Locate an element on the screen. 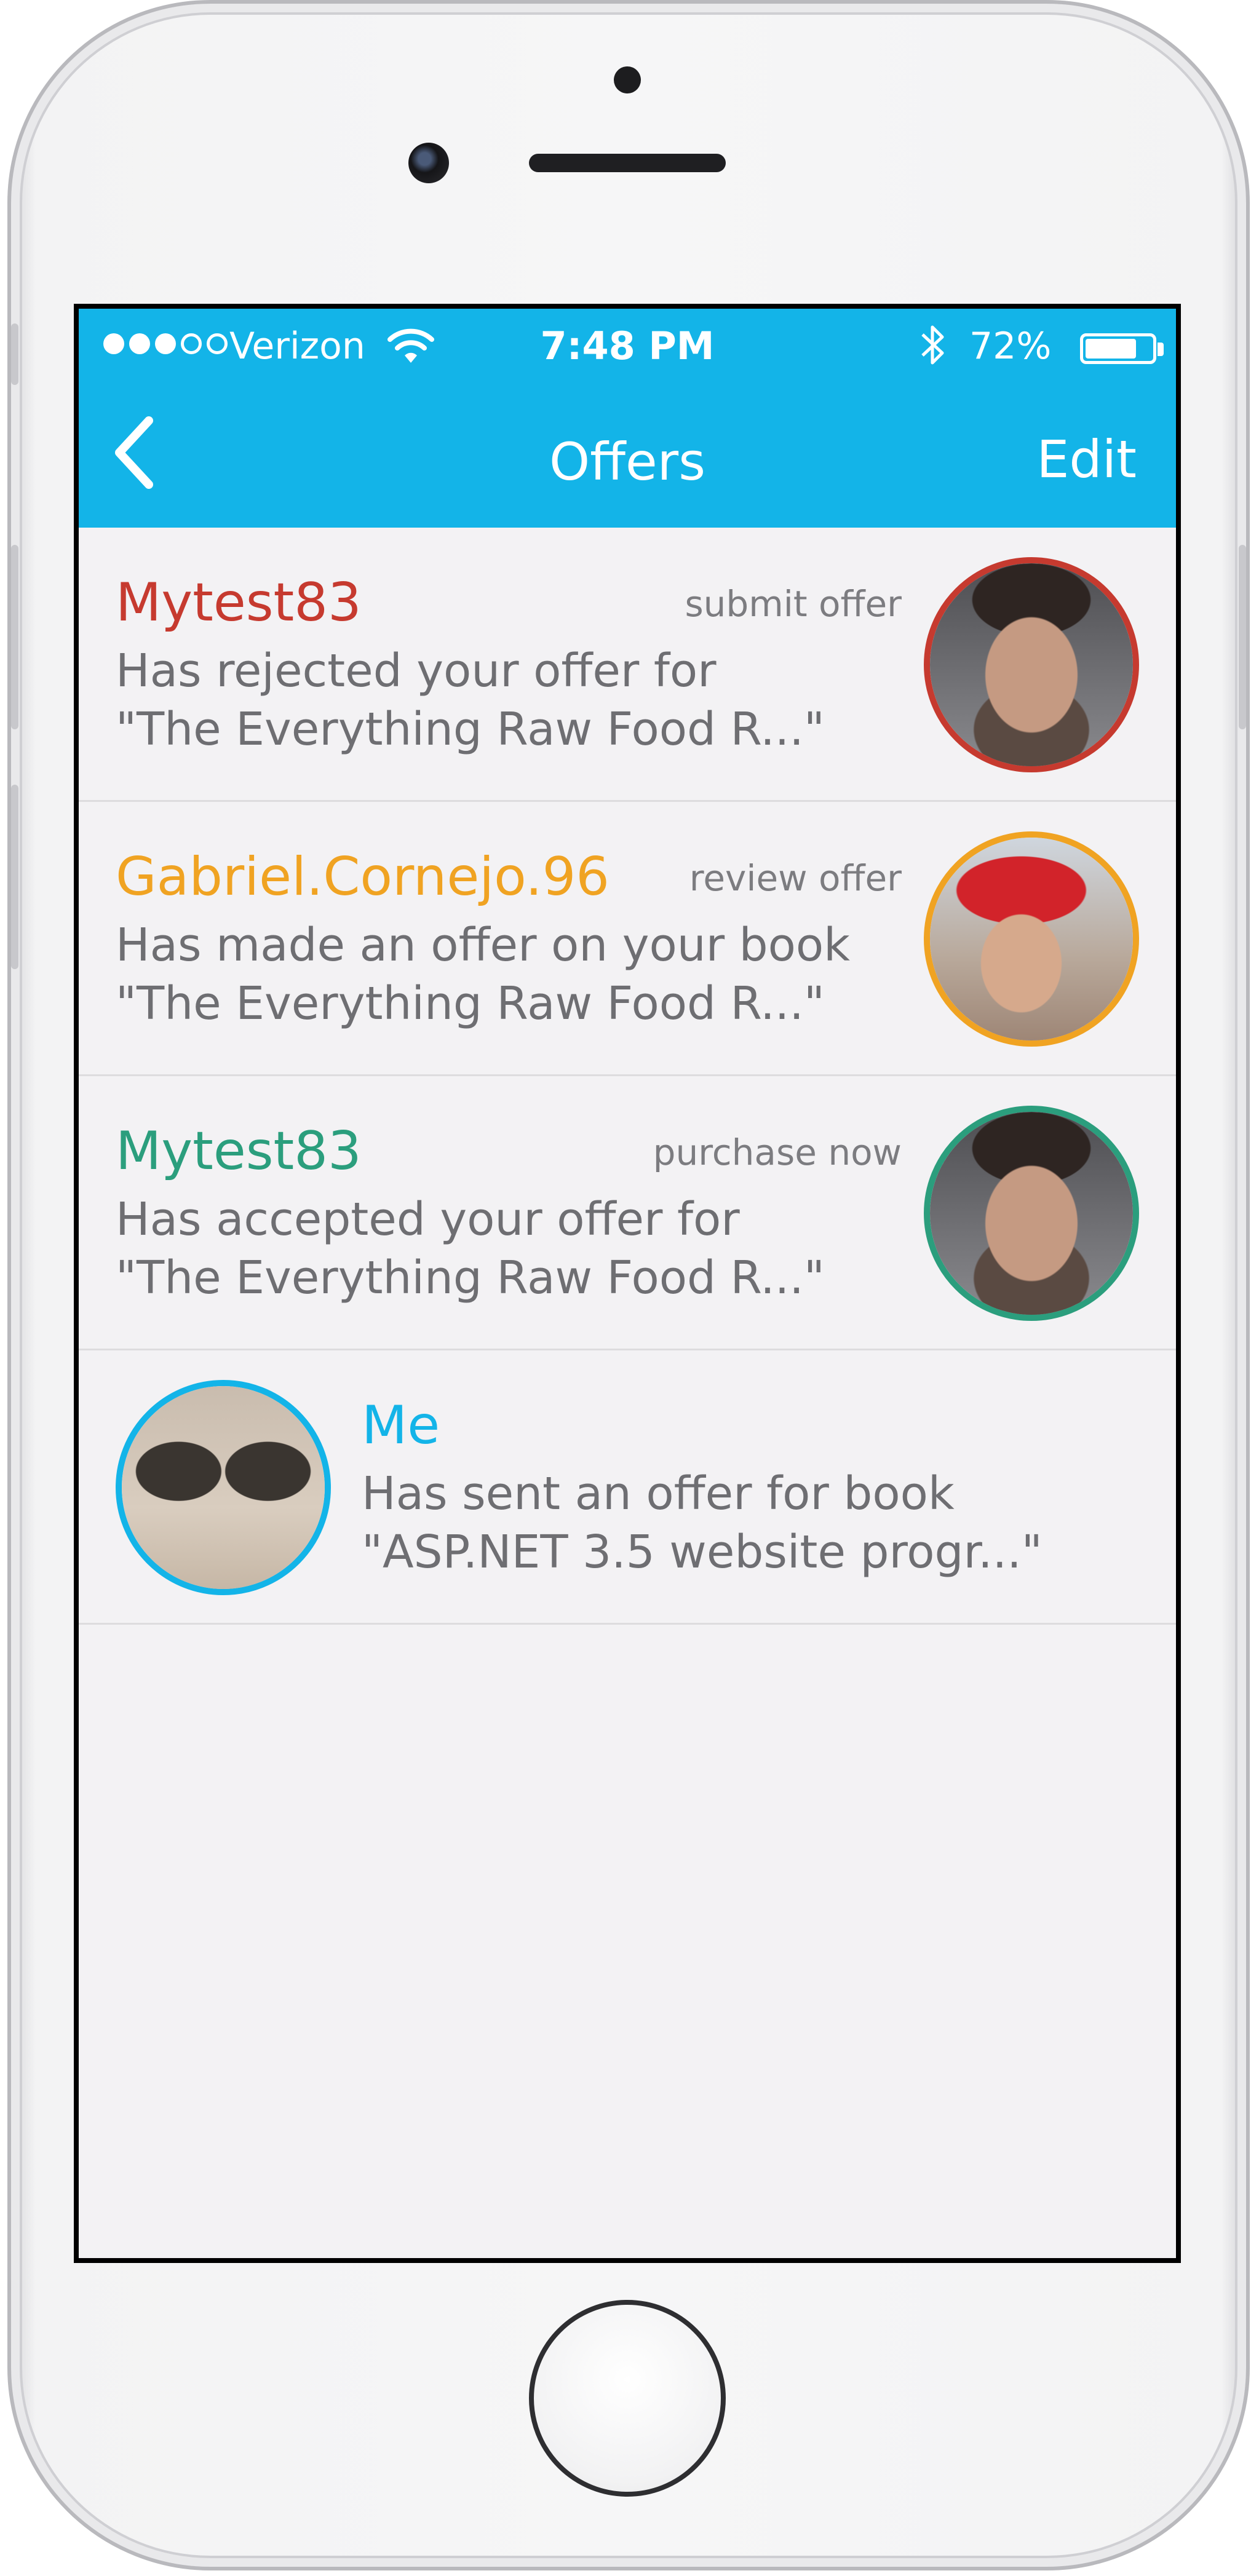  navigation-bar: Offers Edit is located at coordinates (627, 455).